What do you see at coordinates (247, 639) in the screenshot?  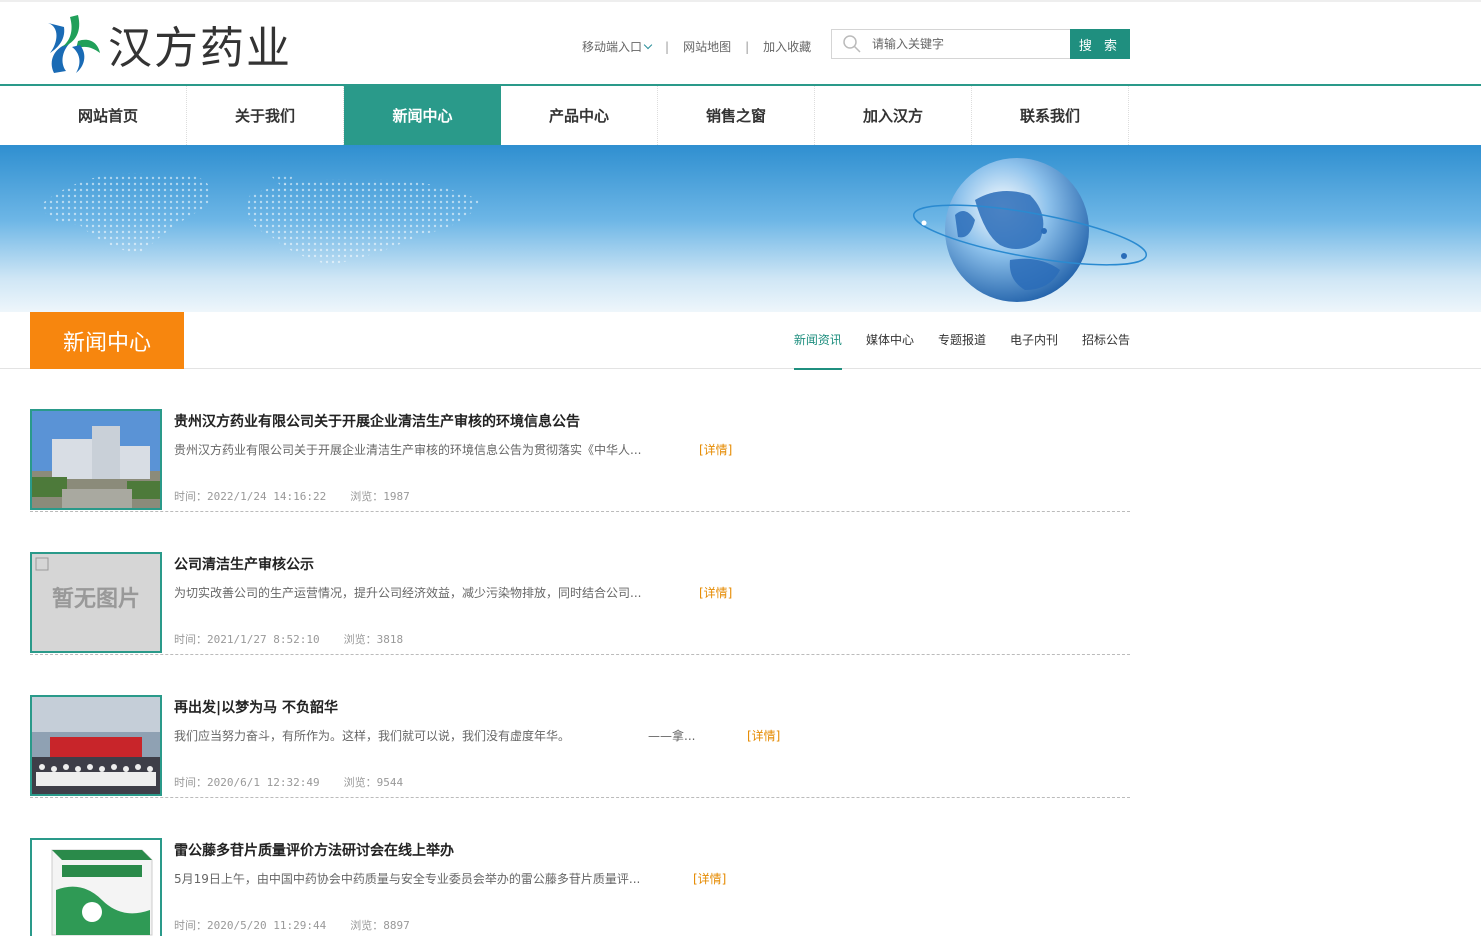 I see `news-time: 时间：2021/1/27 8:52:10` at bounding box center [247, 639].